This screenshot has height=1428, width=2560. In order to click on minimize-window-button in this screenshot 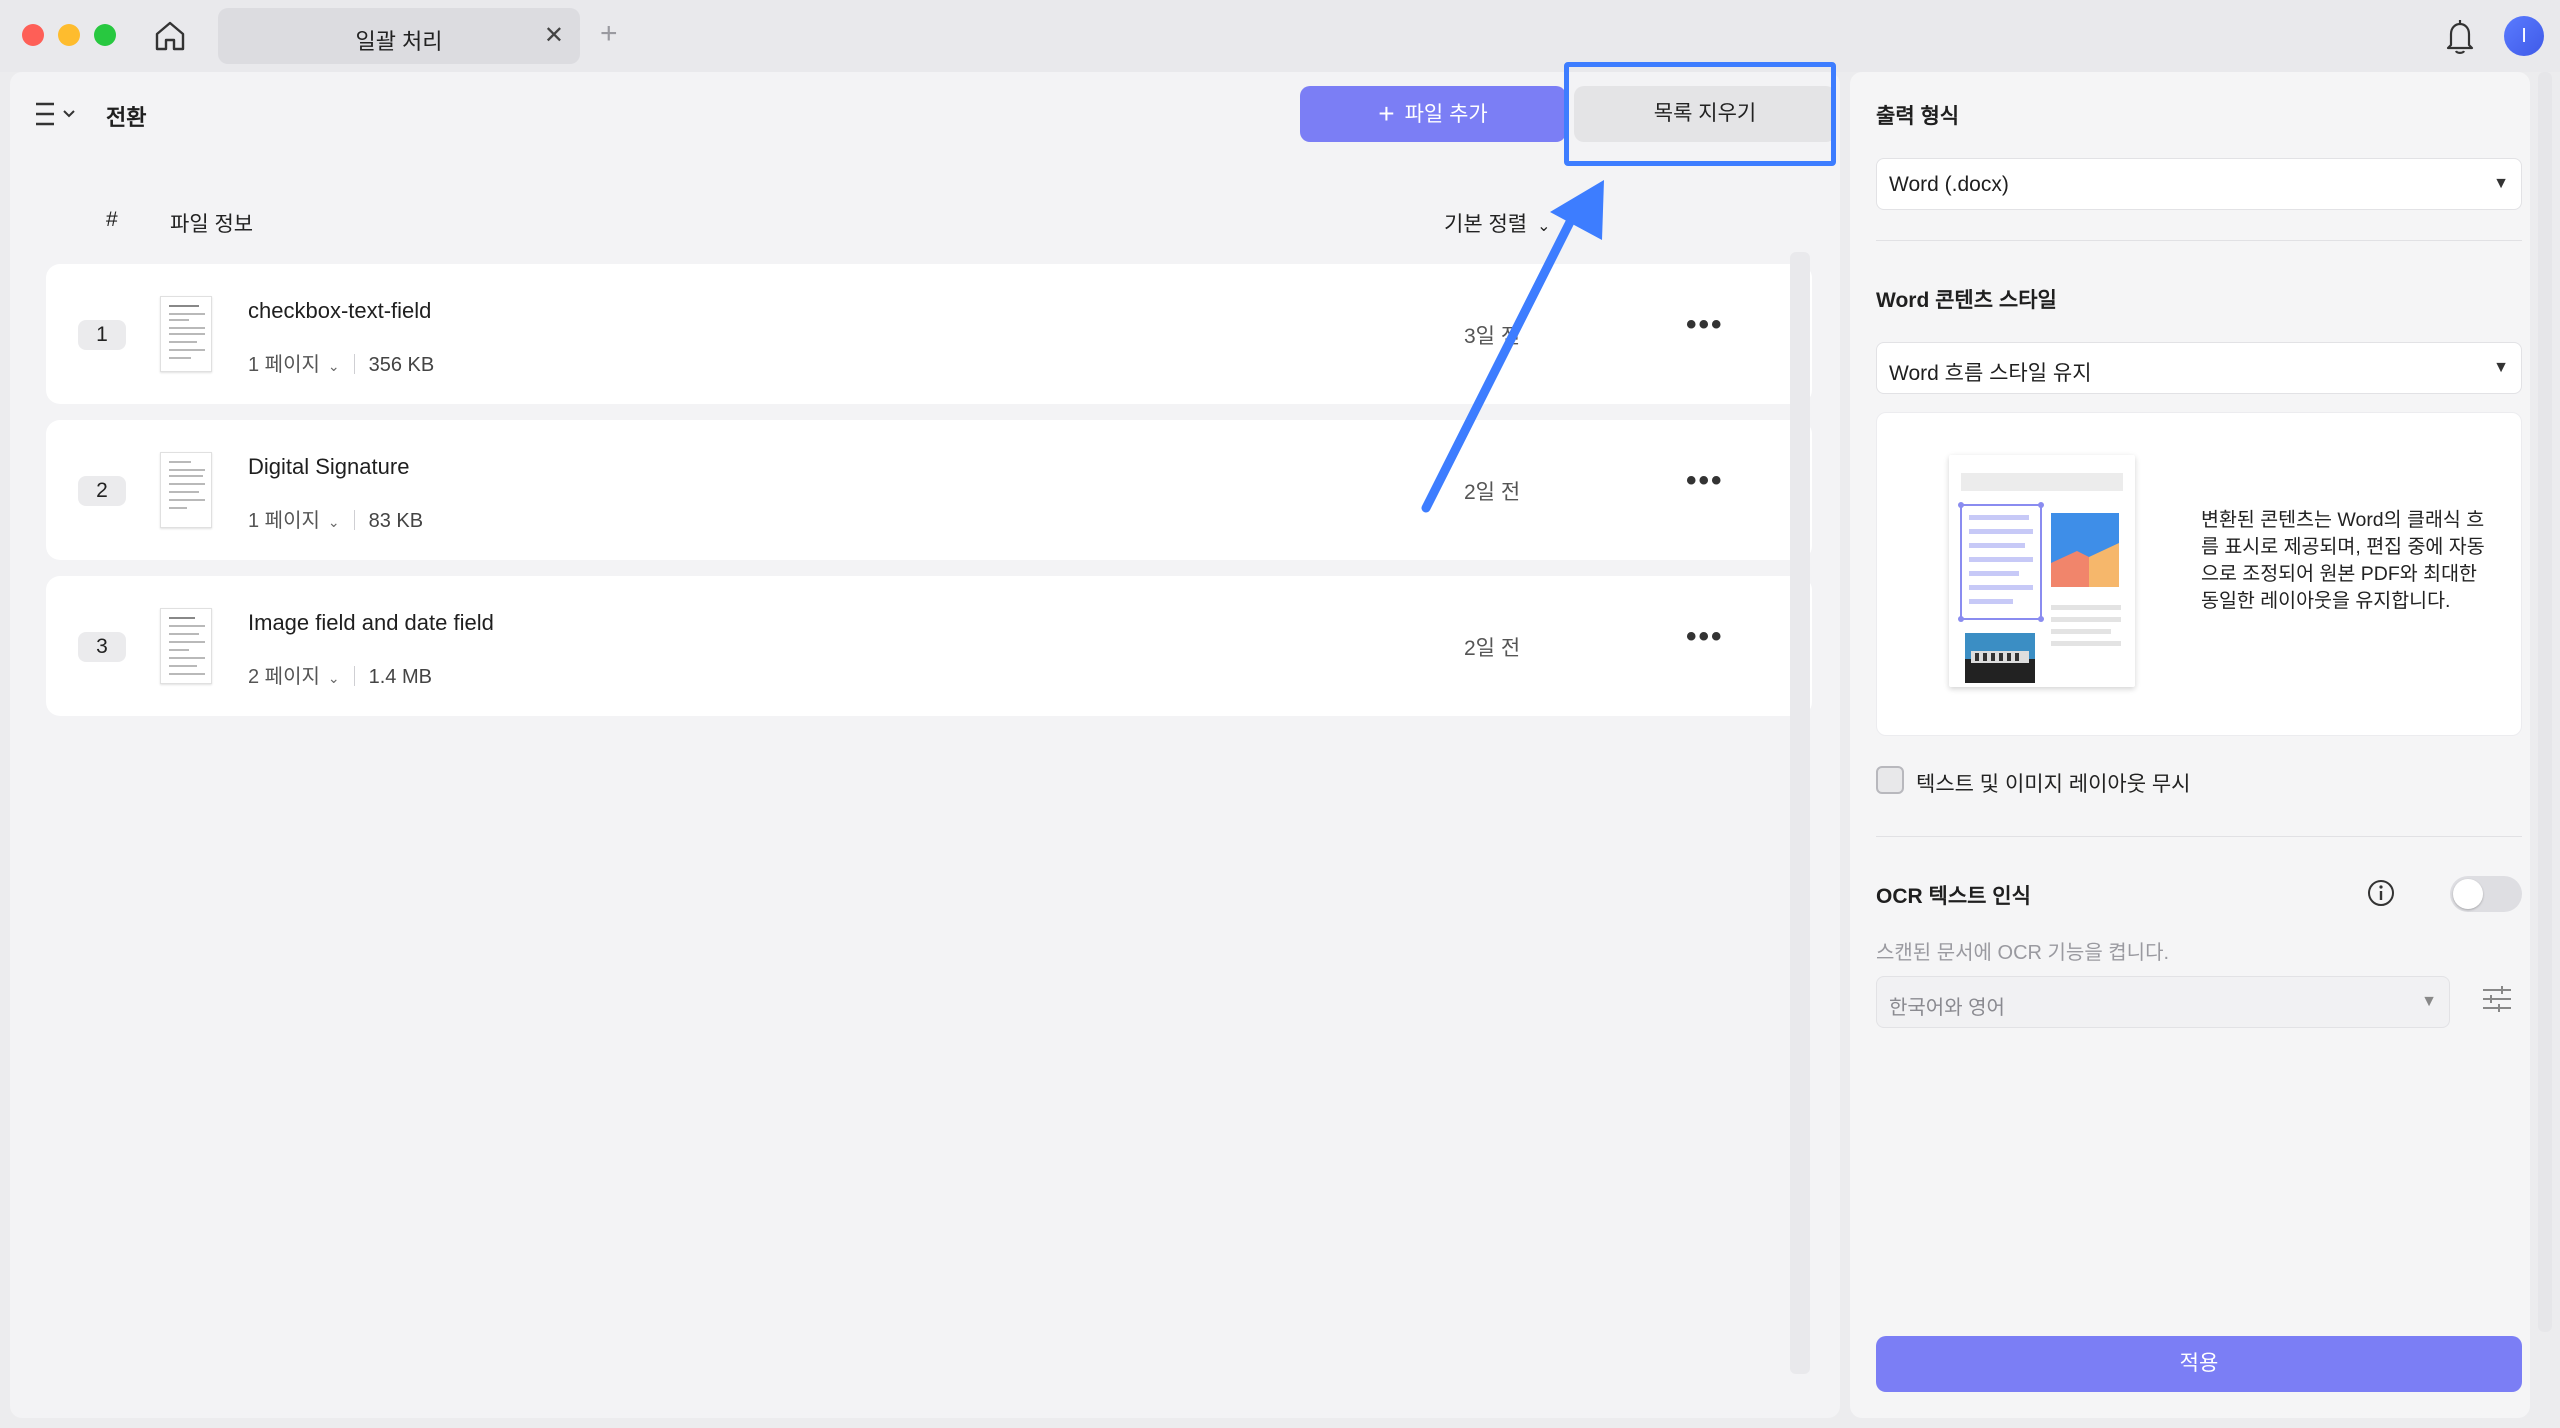, I will do `click(69, 35)`.